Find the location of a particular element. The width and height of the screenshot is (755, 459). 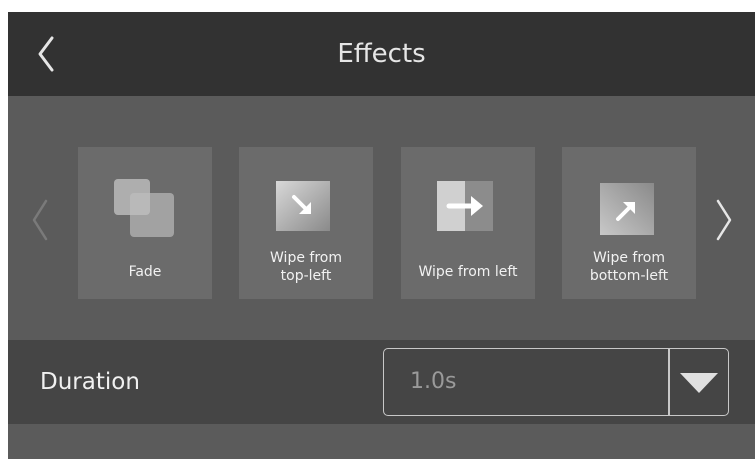

arrow-down-right-icon is located at coordinates (306, 206).